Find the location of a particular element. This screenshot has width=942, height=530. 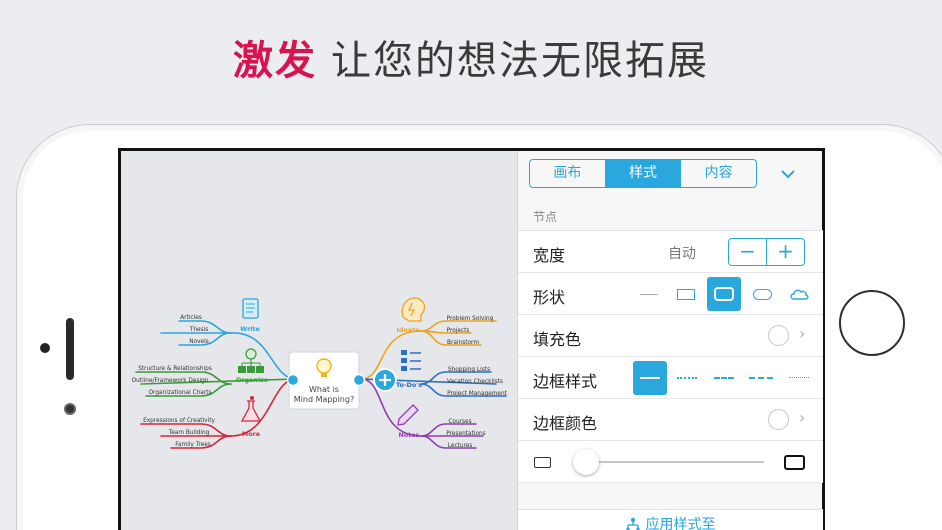

leaf-label: Novels is located at coordinates (199, 342).